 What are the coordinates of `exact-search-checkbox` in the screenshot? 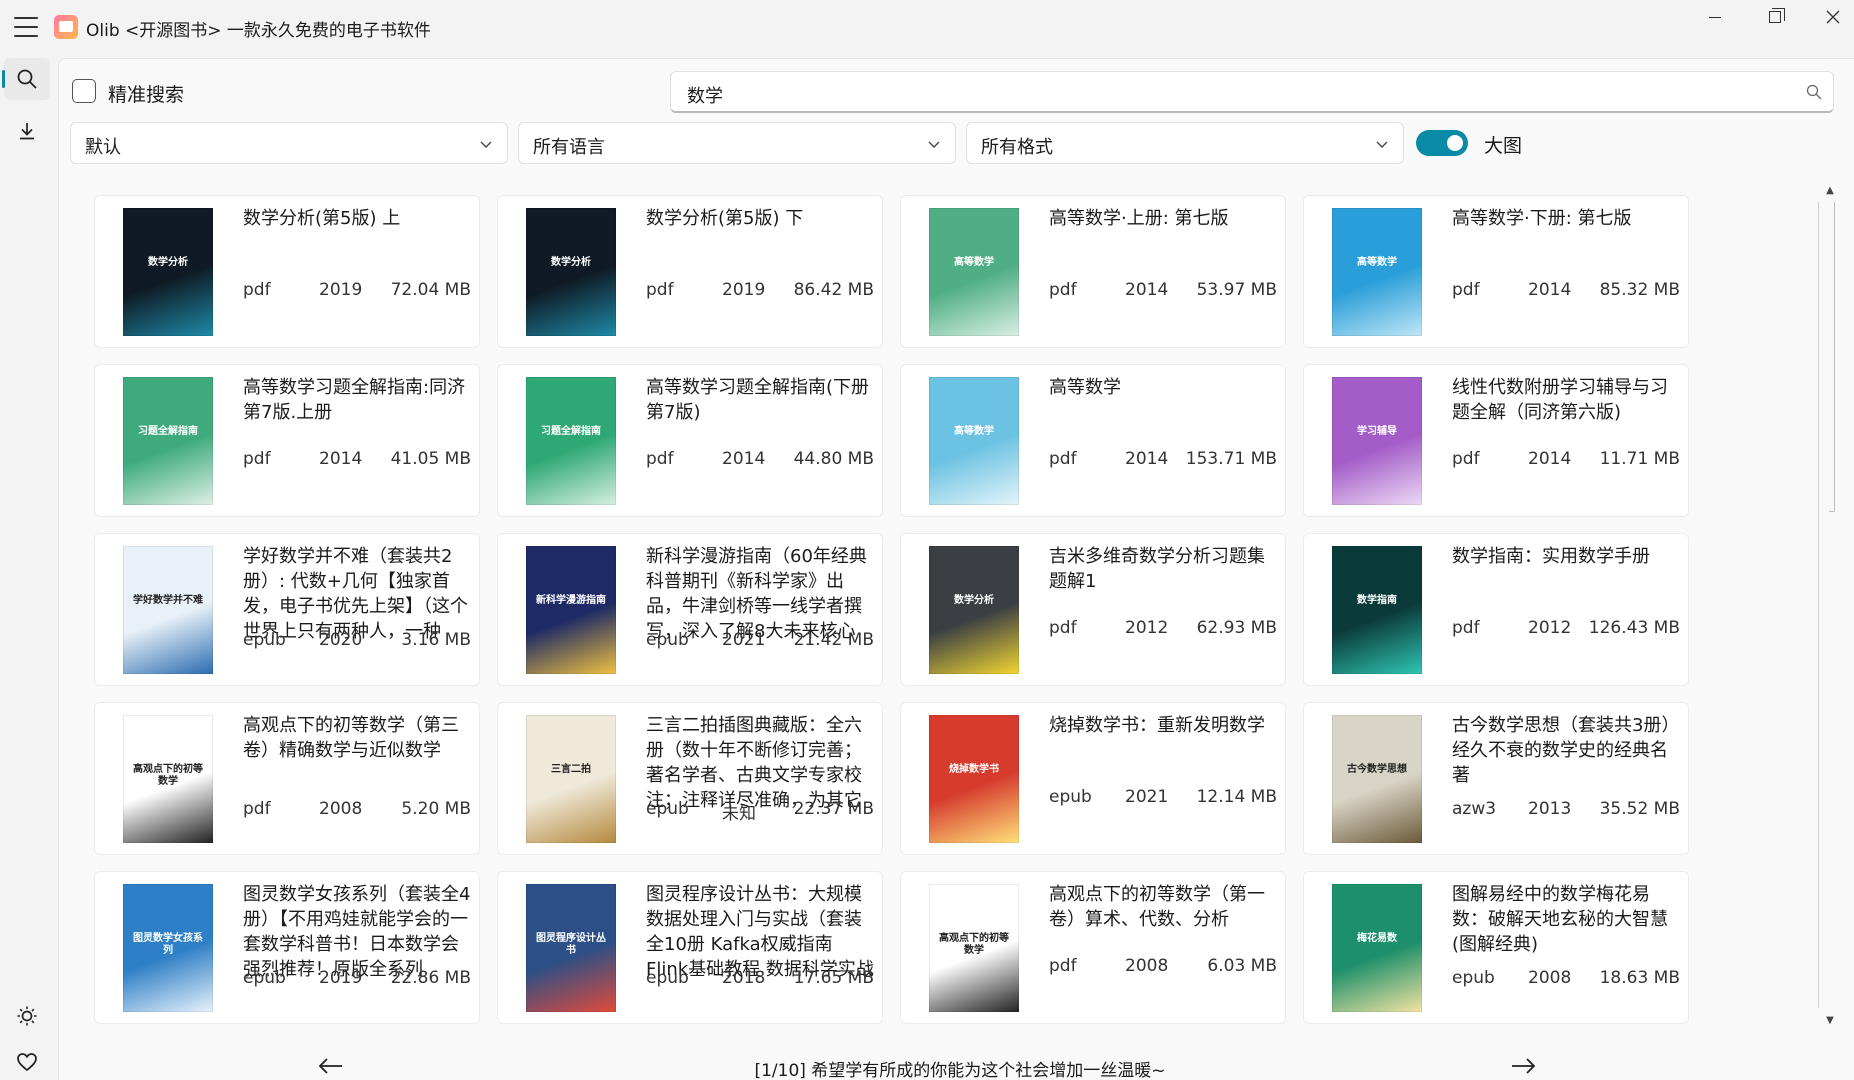 It's located at (84, 91).